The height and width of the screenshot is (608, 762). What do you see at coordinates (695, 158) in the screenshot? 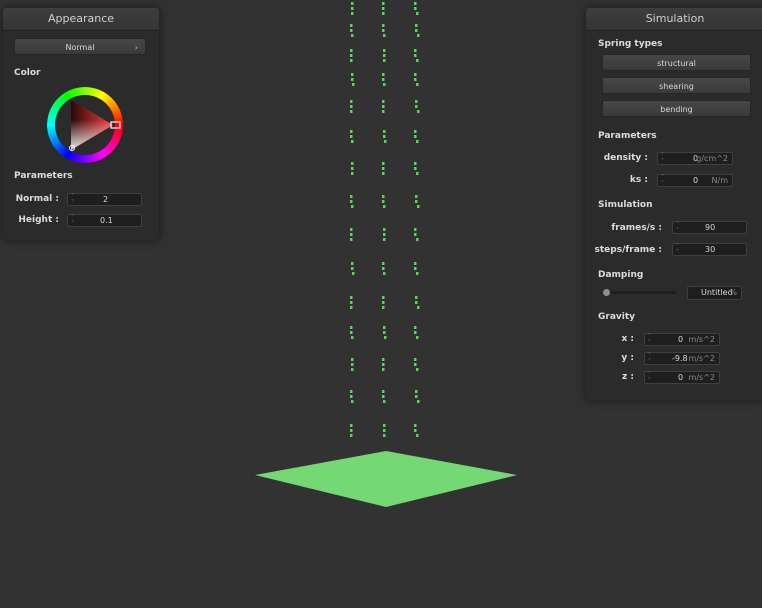
I see `density-input: ˄ ˅ 0 g/cm^2` at bounding box center [695, 158].